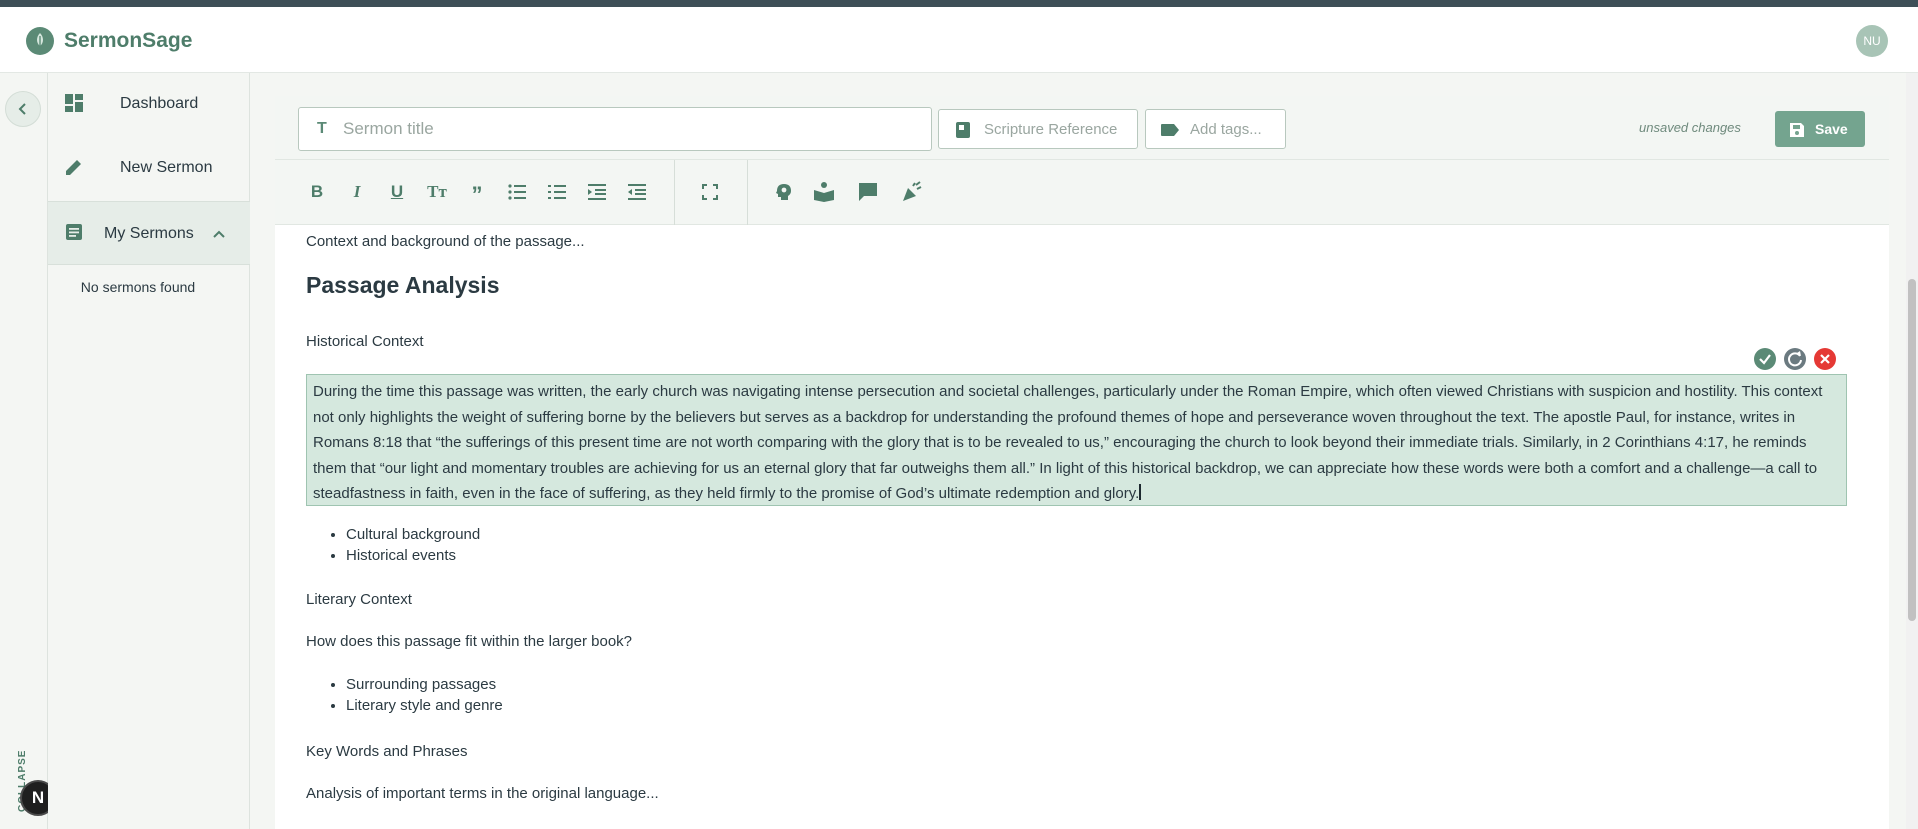 The width and height of the screenshot is (1918, 829). What do you see at coordinates (710, 192) in the screenshot?
I see `fullscreen-icon` at bounding box center [710, 192].